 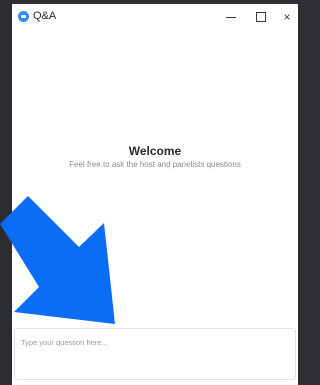 I want to click on close-icon: ×, so click(x=287, y=17).